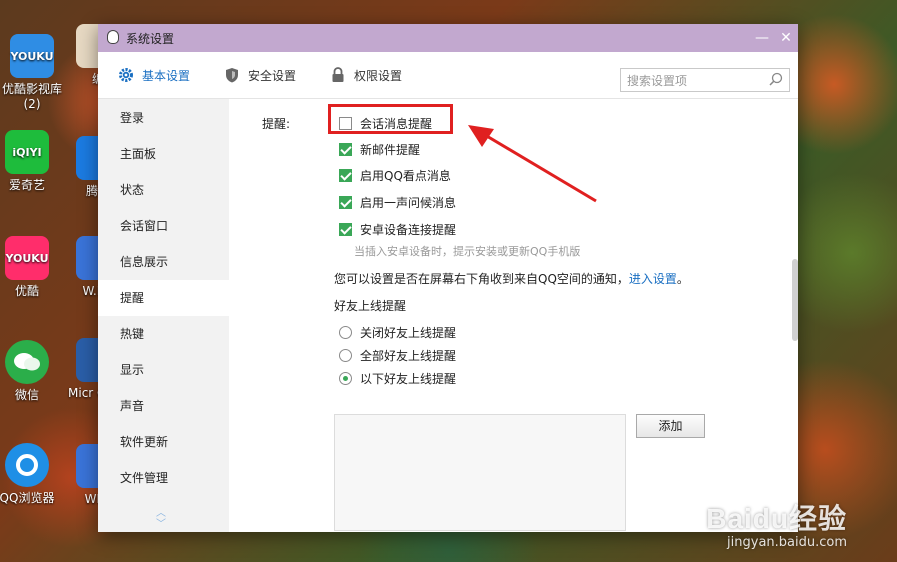 The width and height of the screenshot is (897, 562). I want to click on baidu-jingyan-watermark: Baidu经验 jingyan.baidu.com, so click(776, 523).